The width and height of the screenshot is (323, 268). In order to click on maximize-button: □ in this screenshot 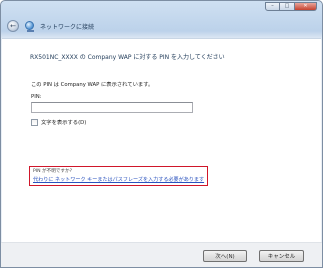, I will do `click(287, 6)`.